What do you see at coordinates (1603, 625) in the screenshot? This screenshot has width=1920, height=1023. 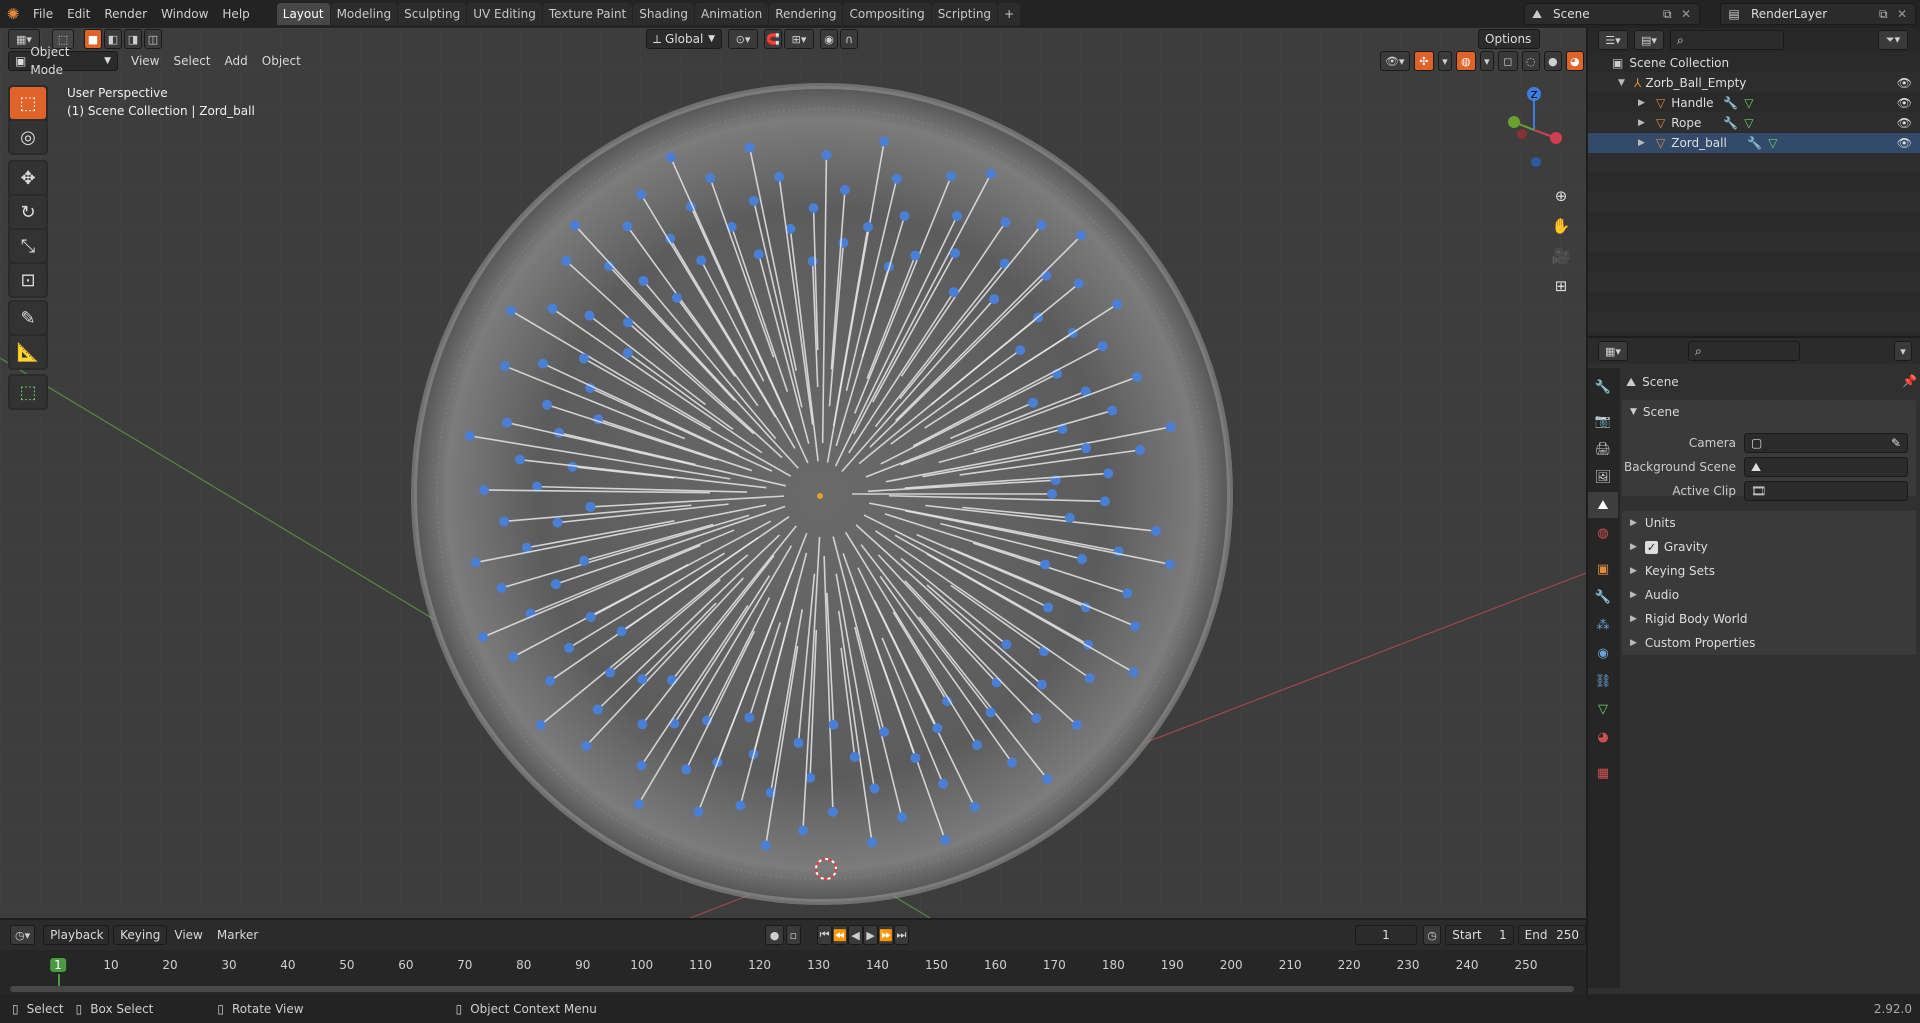 I see `particles-tab-icon: ⁂` at bounding box center [1603, 625].